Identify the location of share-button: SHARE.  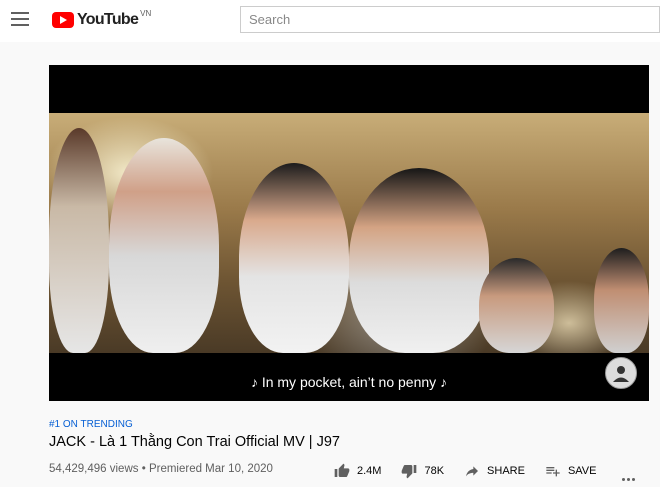
(494, 471).